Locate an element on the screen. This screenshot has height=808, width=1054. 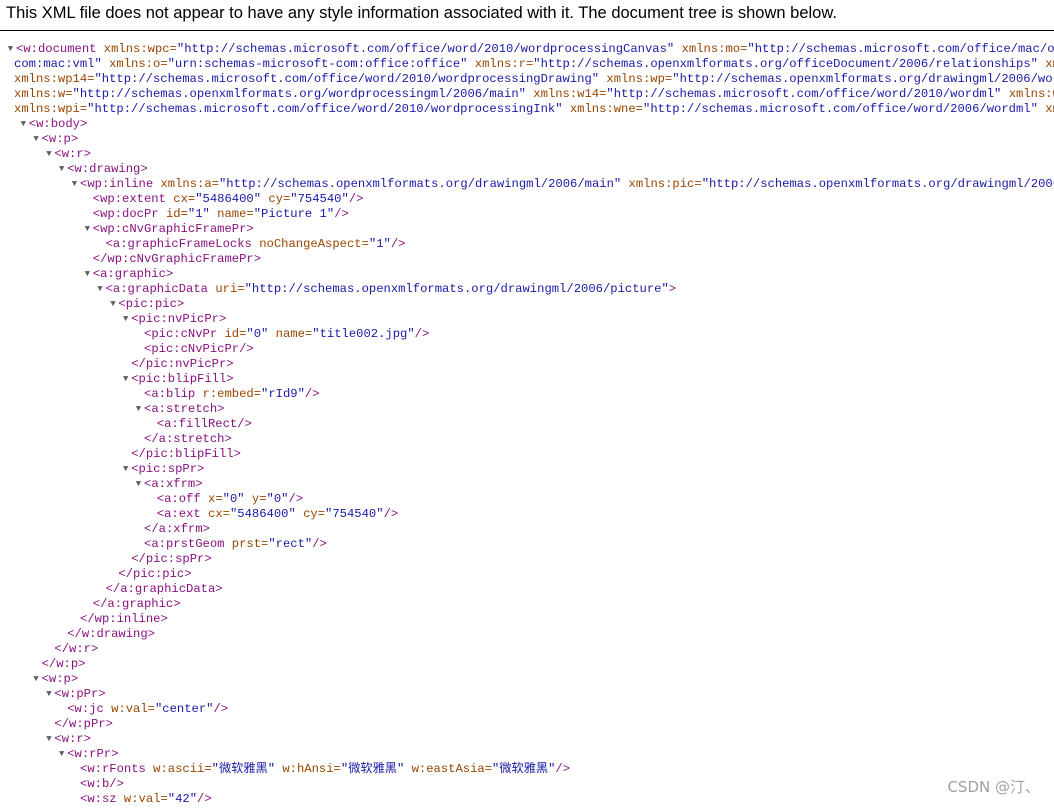
xml-tree-line: <wp:docPr id="1" name="Picture 1"/> is located at coordinates (527, 214).